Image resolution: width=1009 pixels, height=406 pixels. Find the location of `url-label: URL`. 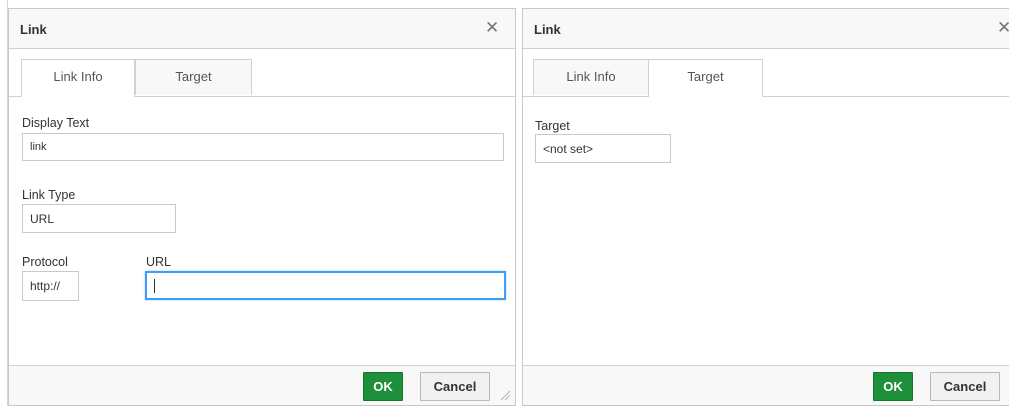

url-label: URL is located at coordinates (159, 262).